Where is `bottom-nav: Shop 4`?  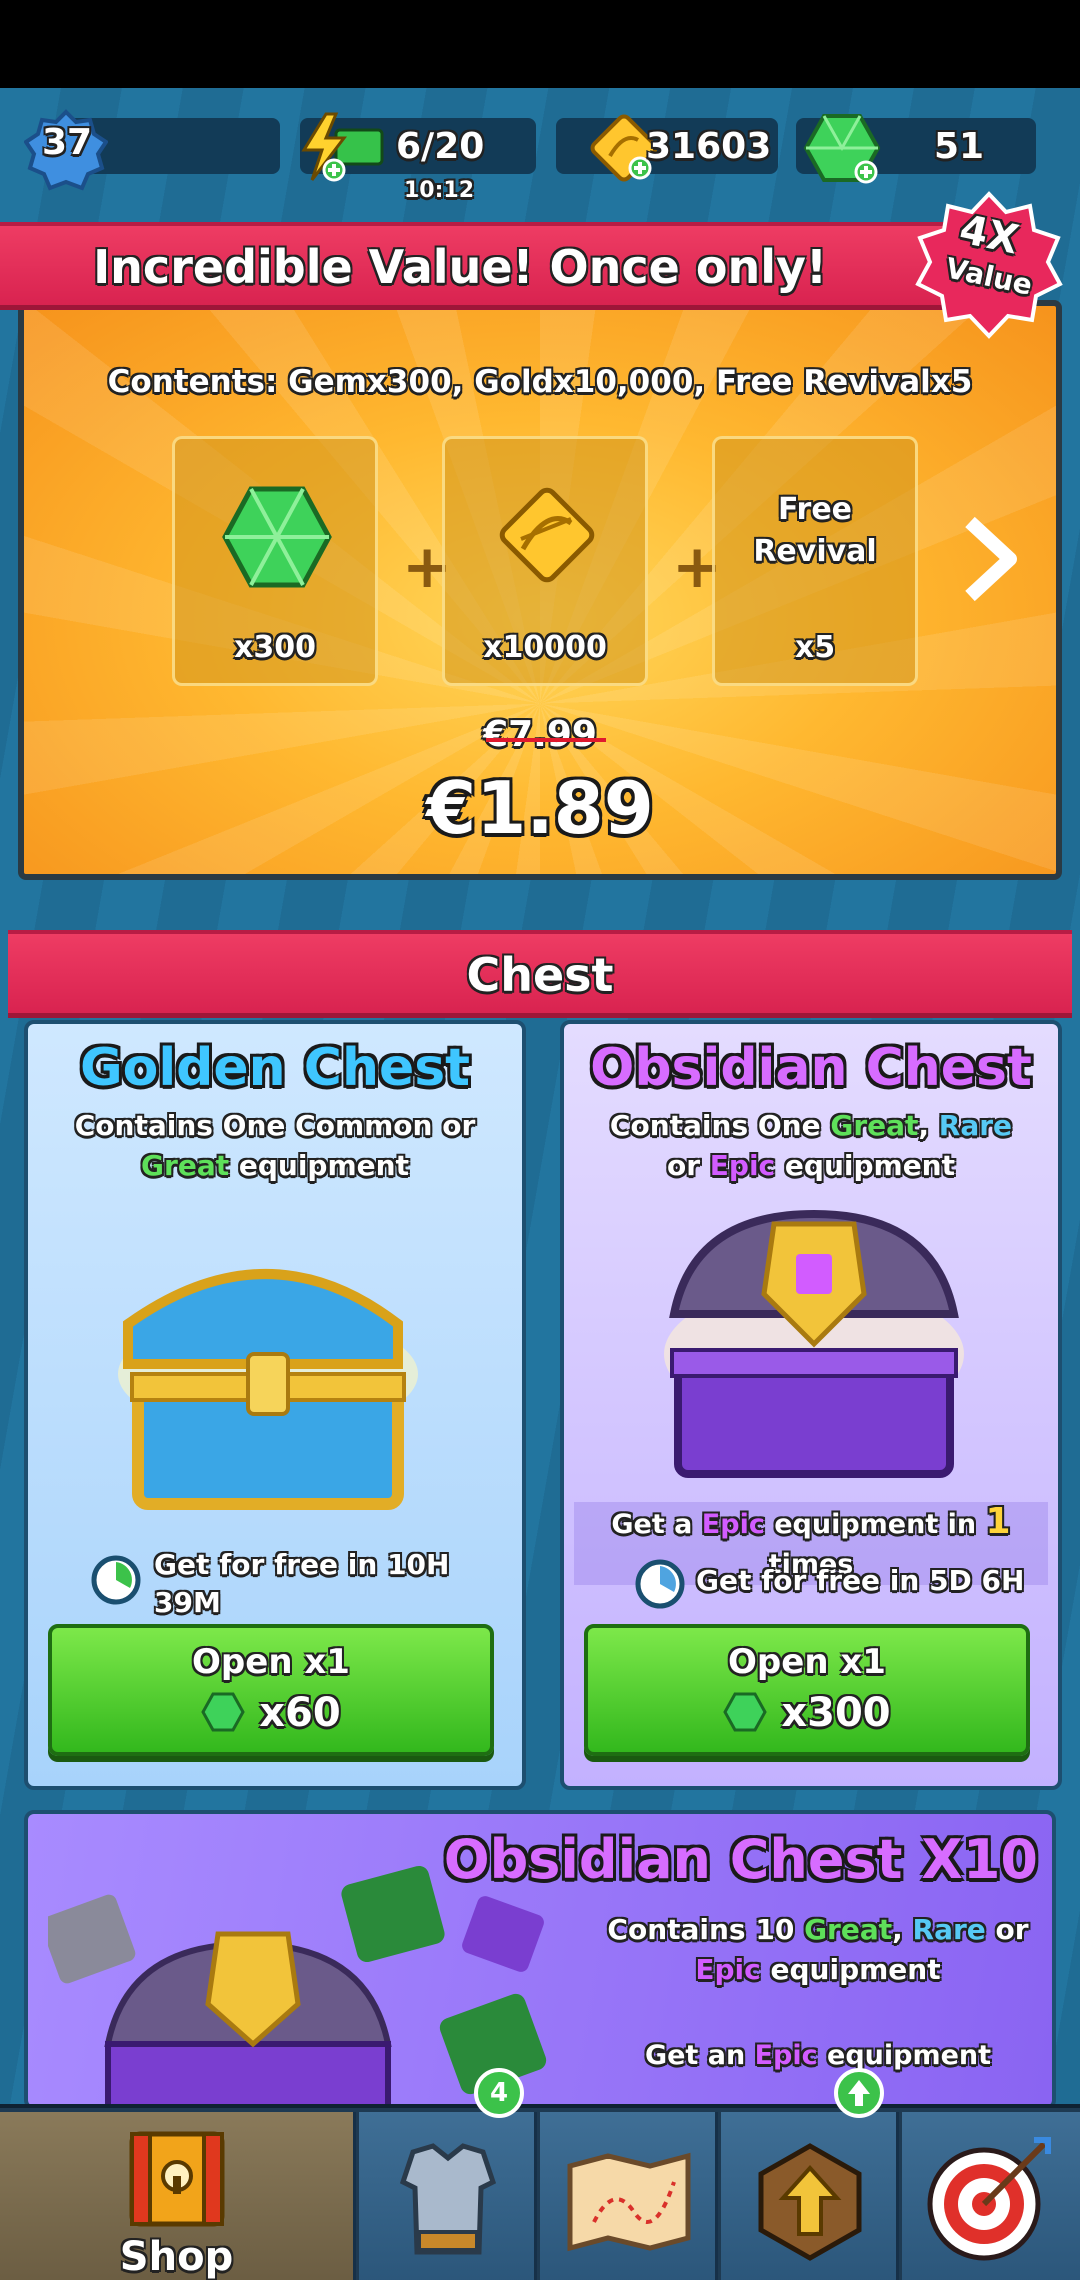 bottom-nav: Shop 4 is located at coordinates (540, 2174).